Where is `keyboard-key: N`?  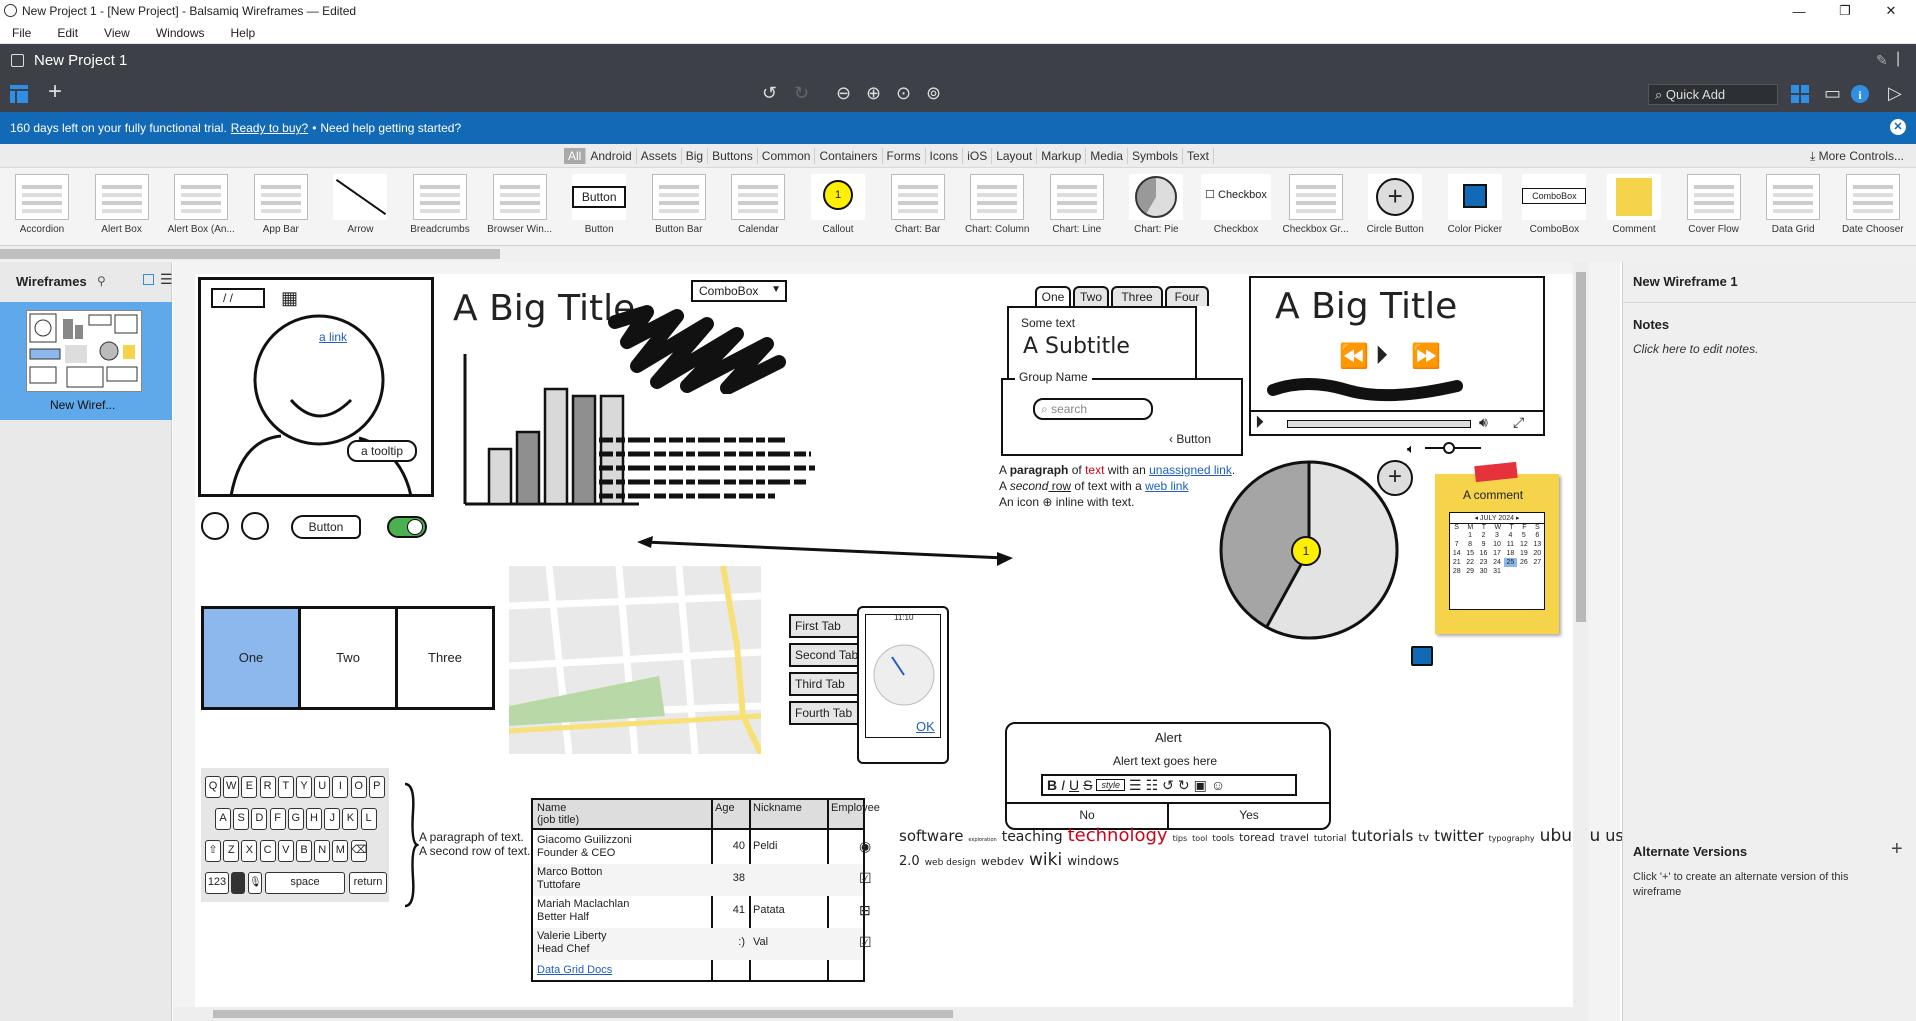 keyboard-key: N is located at coordinates (322, 851).